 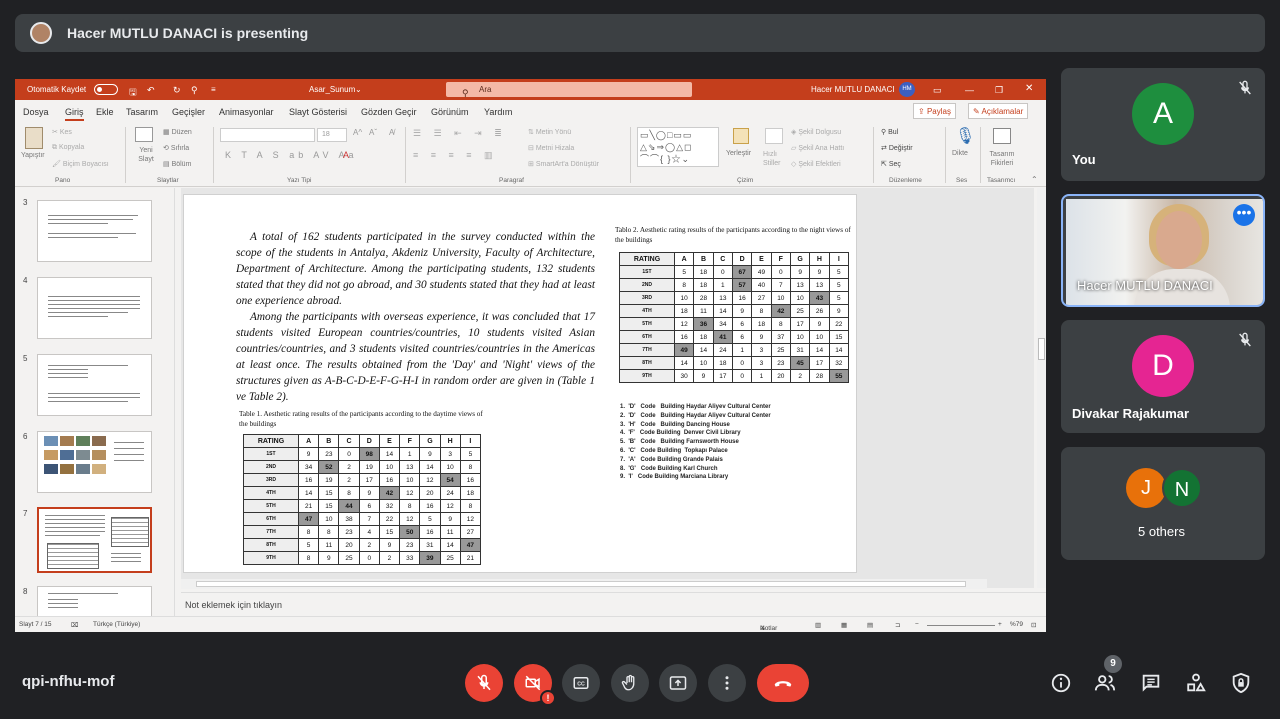 I want to click on tab-yardim: Yardım, so click(x=498, y=112).